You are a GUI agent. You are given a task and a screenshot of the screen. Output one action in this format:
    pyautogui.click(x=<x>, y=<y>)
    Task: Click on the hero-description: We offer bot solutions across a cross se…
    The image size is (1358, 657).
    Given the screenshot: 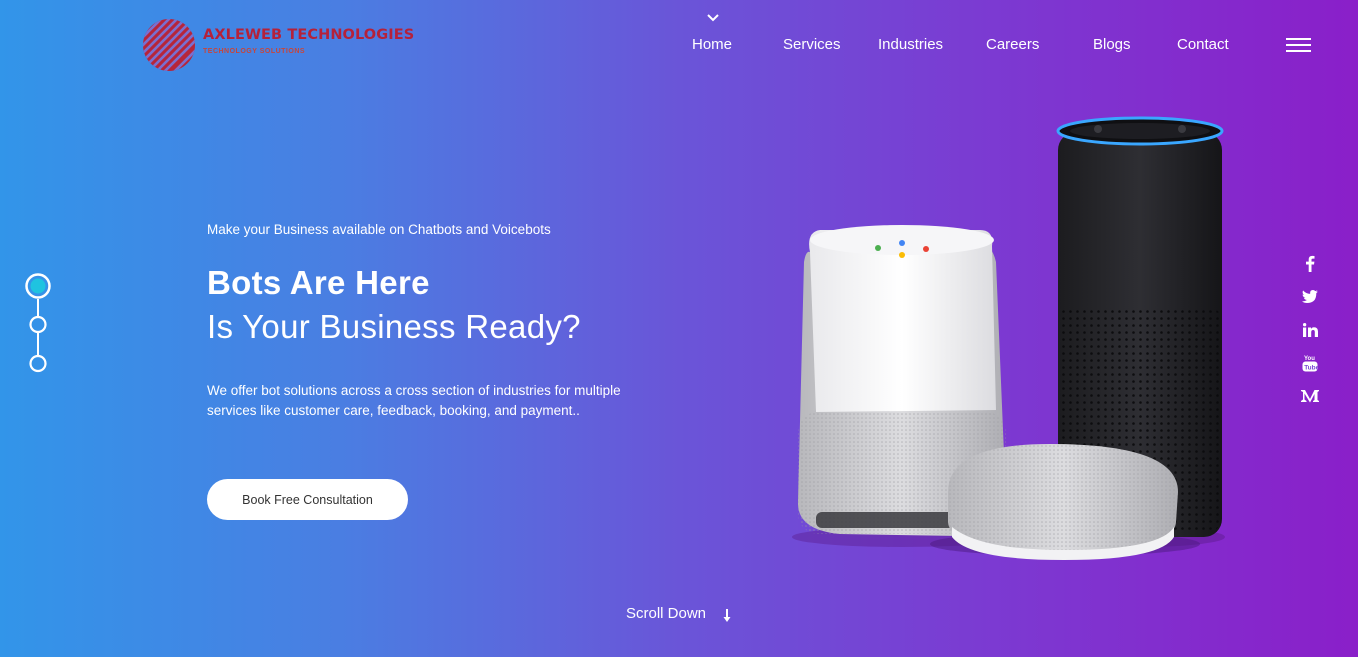 What is the action you would take?
    pyautogui.click(x=414, y=400)
    